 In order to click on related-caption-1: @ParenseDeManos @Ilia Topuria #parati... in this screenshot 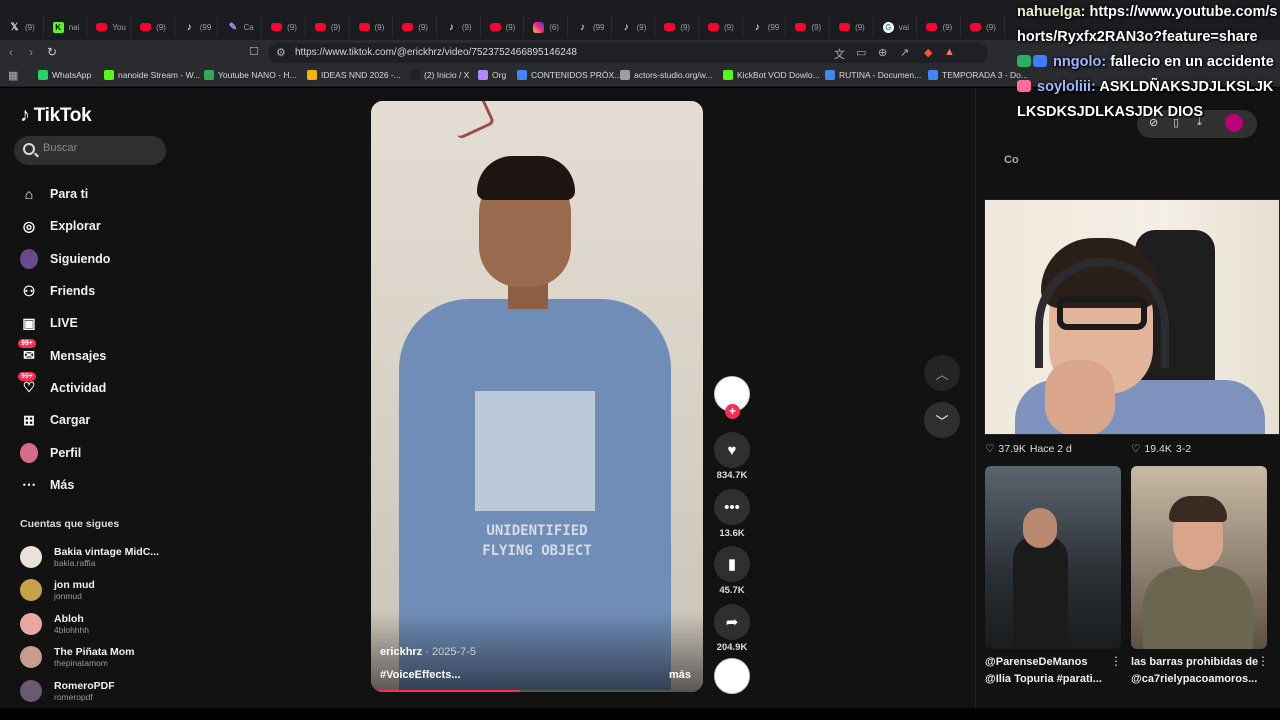, I will do `click(1043, 671)`.